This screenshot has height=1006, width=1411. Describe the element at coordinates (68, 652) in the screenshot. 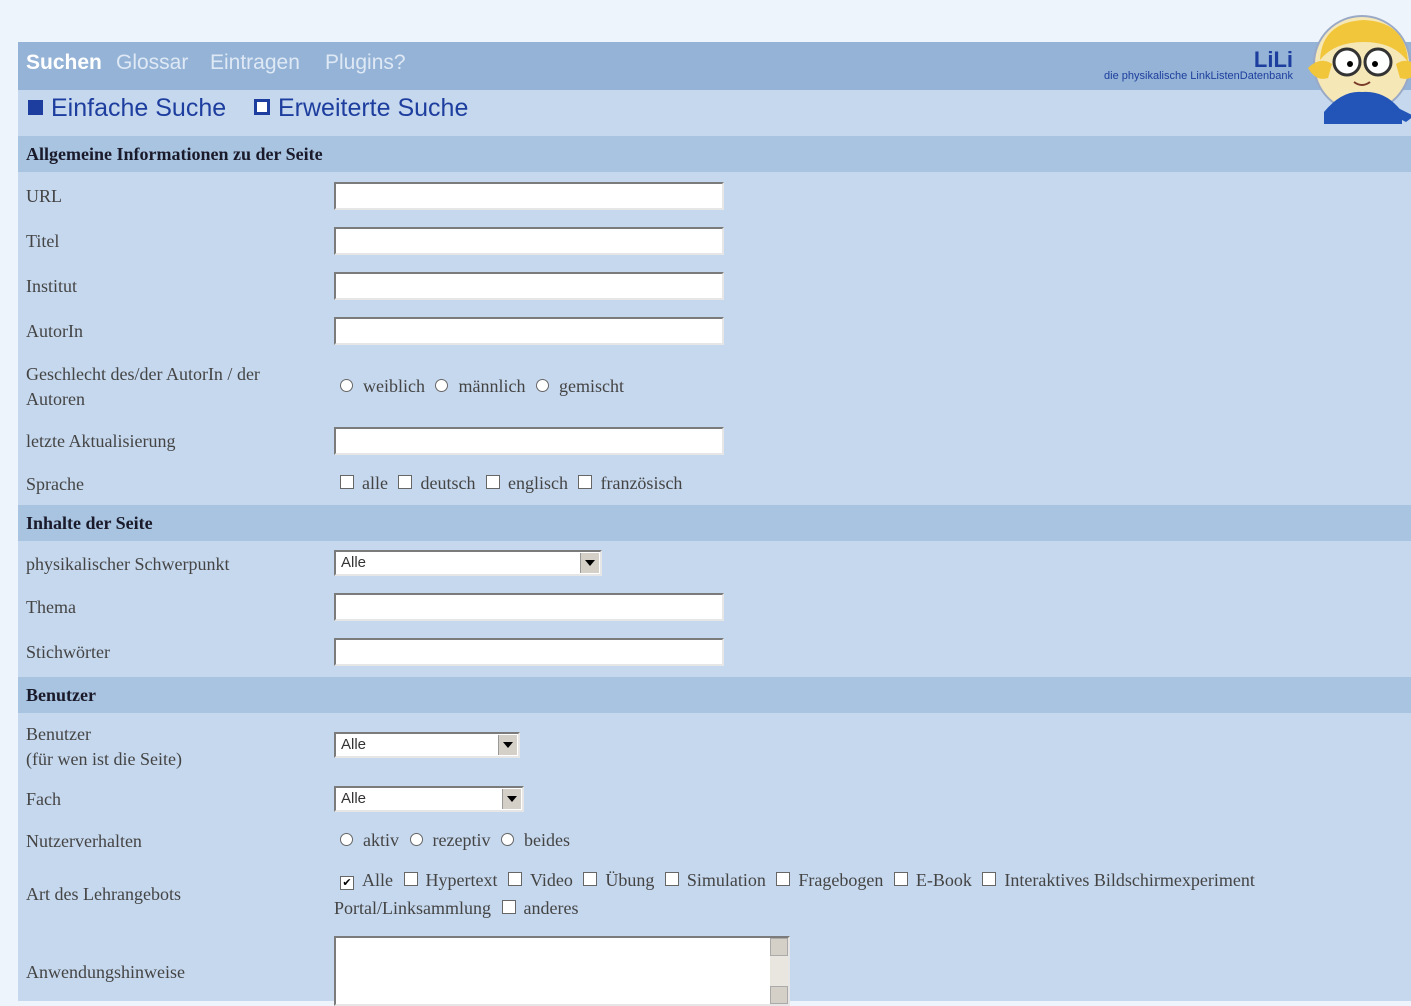

I see `label-stichwoerter: Stichwörter` at that location.